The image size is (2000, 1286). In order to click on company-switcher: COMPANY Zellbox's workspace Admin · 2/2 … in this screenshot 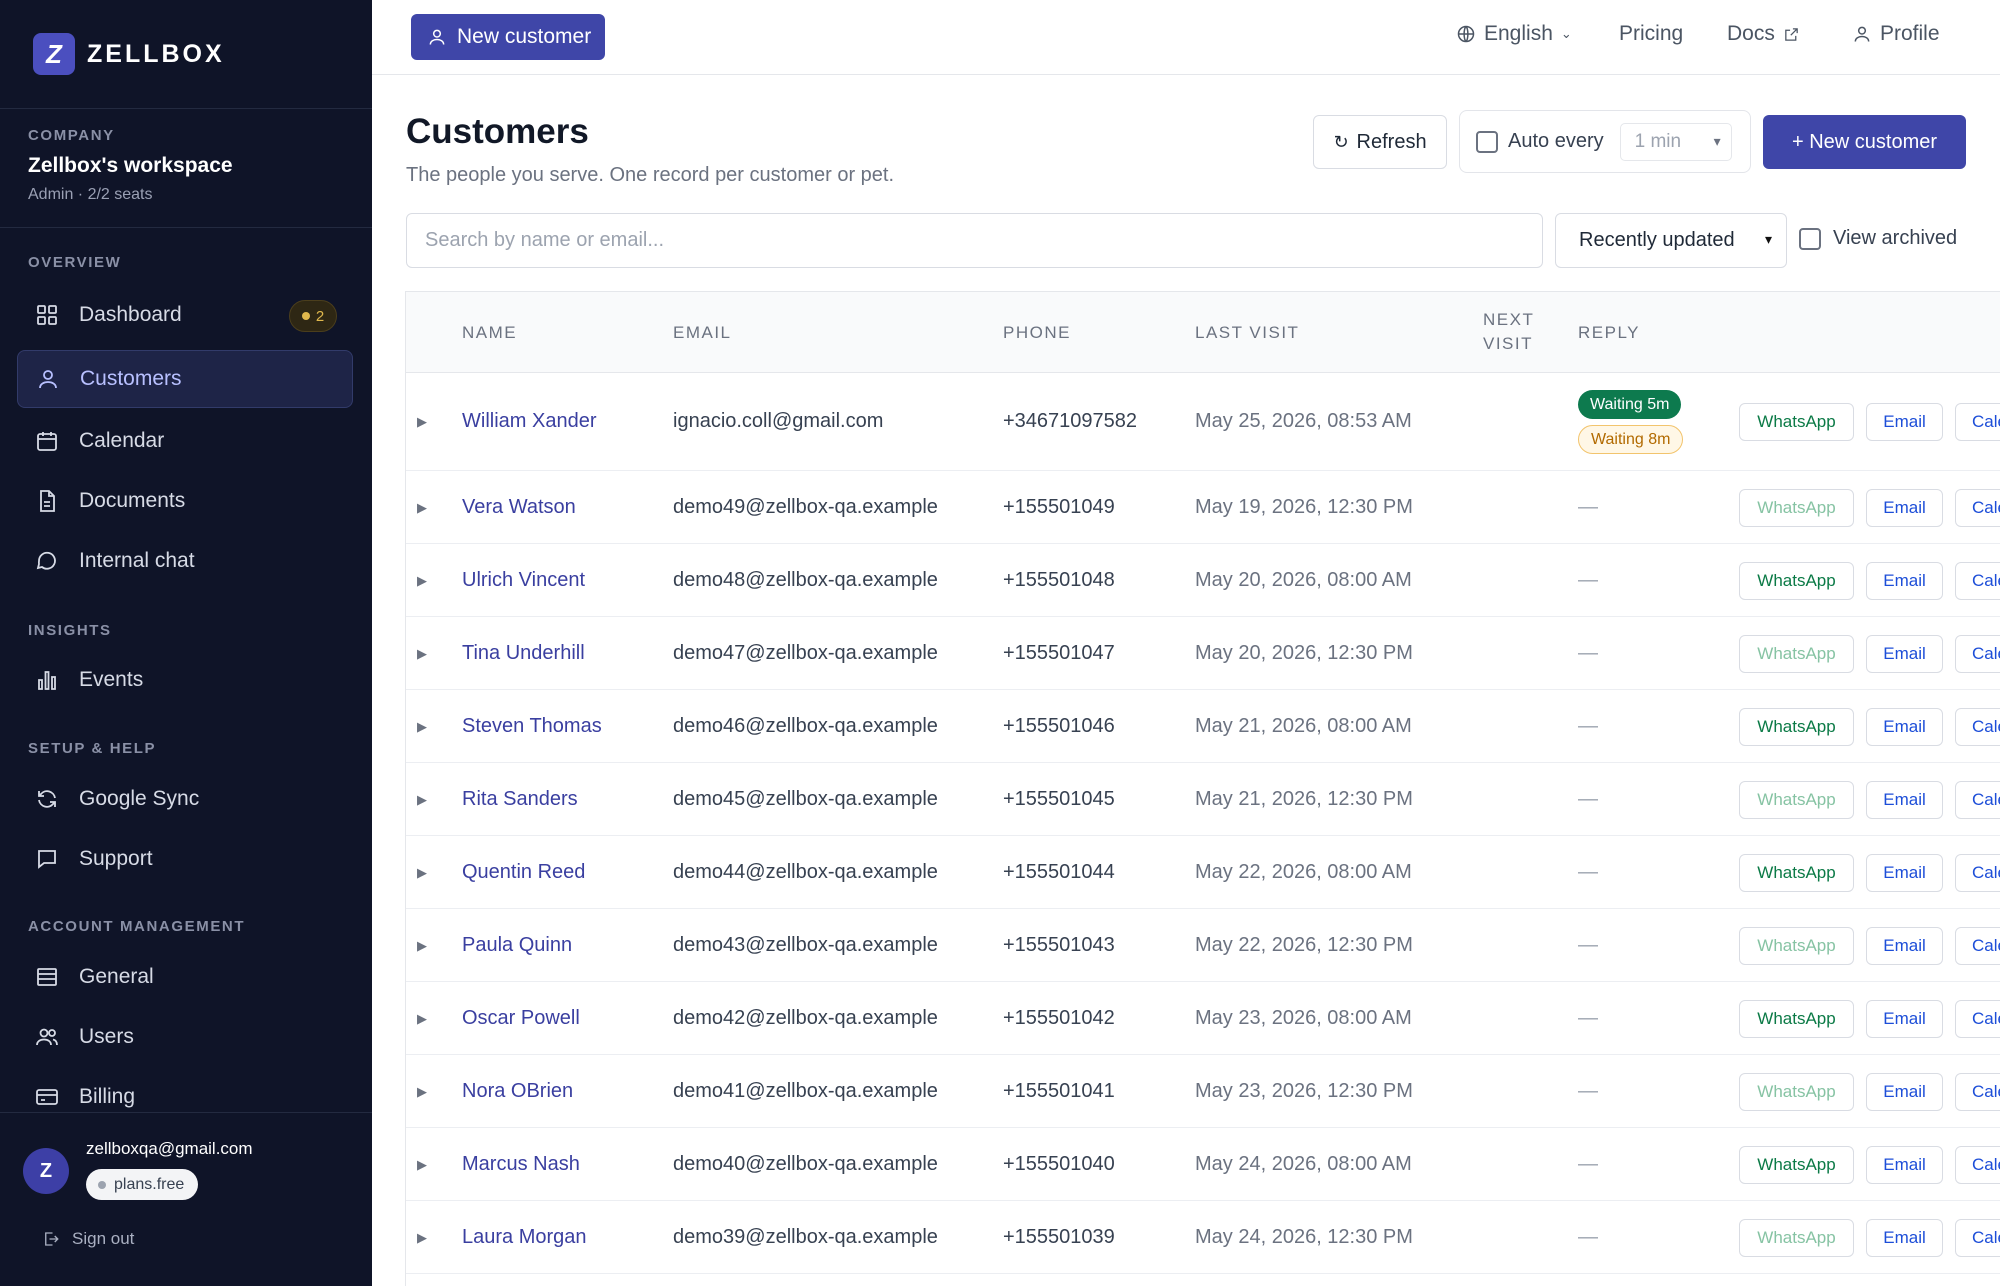, I will do `click(186, 168)`.